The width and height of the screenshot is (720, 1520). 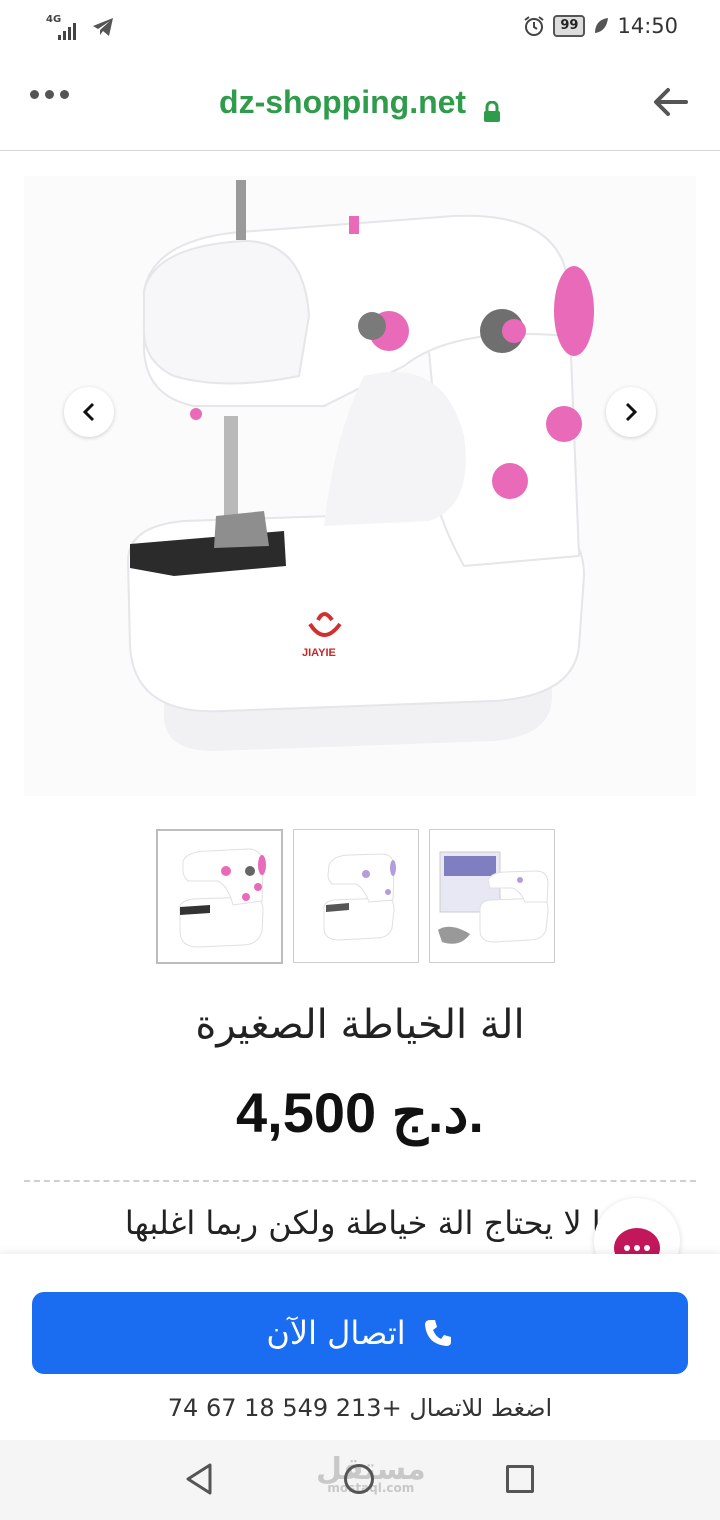 I want to click on back-arrow-icon, so click(x=670, y=102).